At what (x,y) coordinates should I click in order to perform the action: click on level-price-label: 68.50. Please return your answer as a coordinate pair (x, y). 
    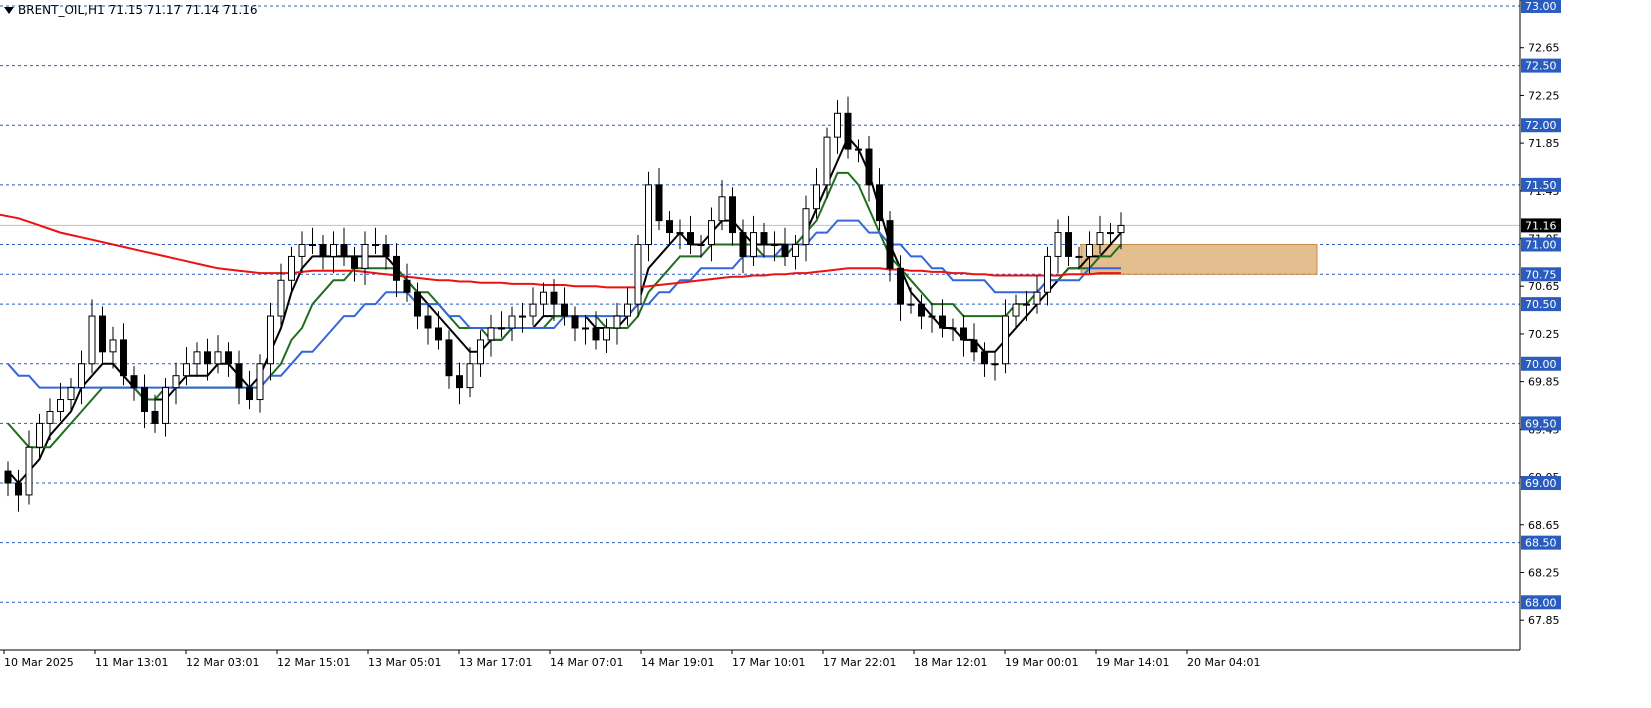
    Looking at the image, I should click on (1541, 542).